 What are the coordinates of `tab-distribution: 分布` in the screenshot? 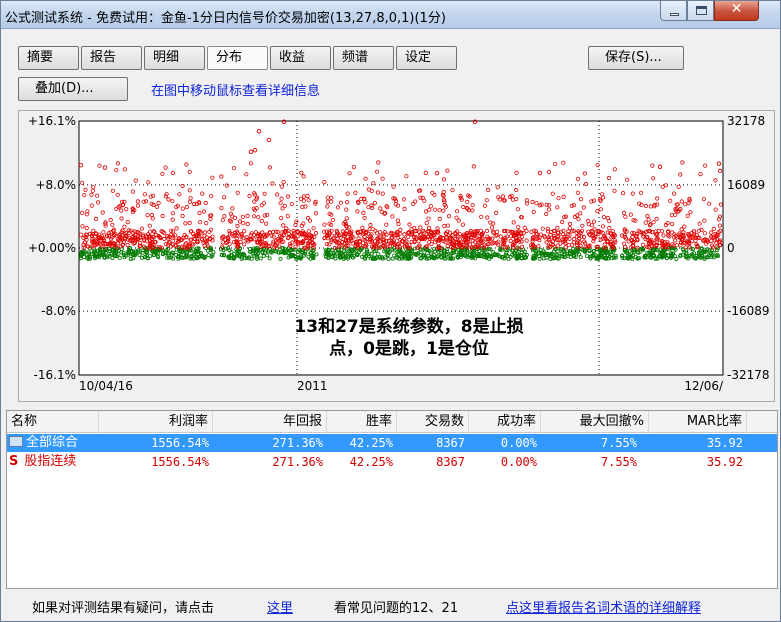 It's located at (237, 58).